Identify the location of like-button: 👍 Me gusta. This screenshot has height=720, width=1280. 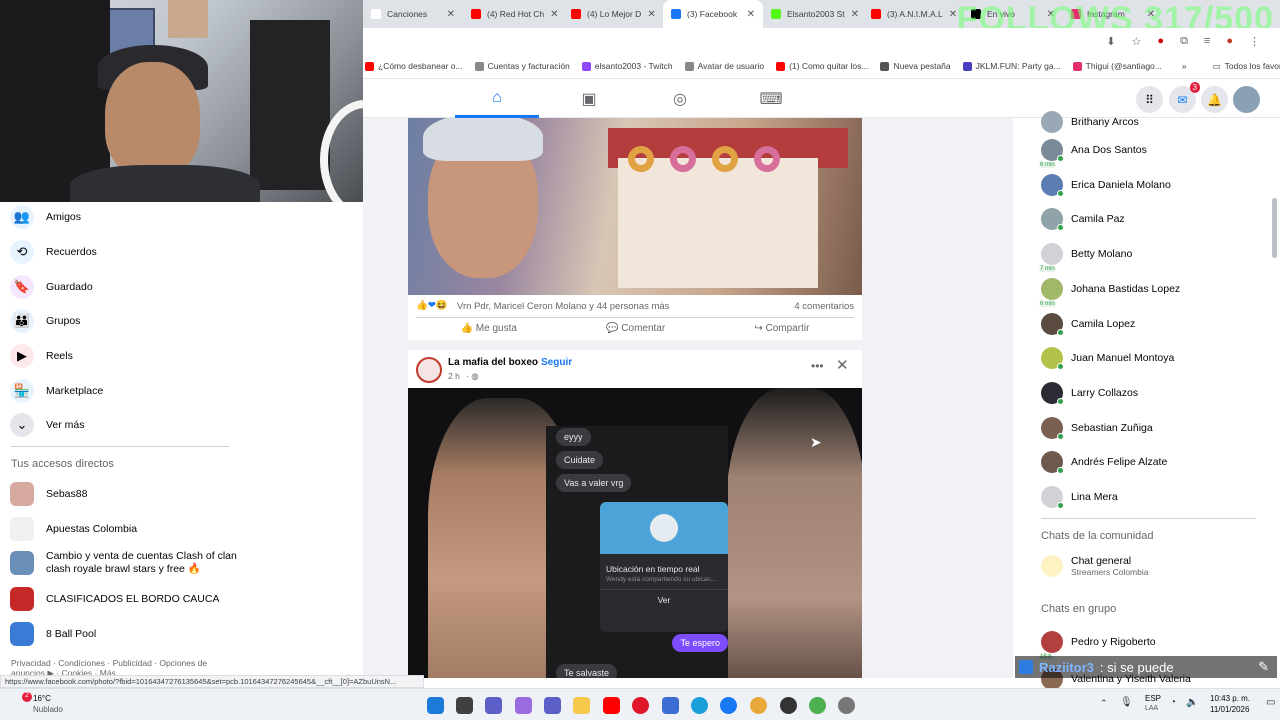
(489, 328).